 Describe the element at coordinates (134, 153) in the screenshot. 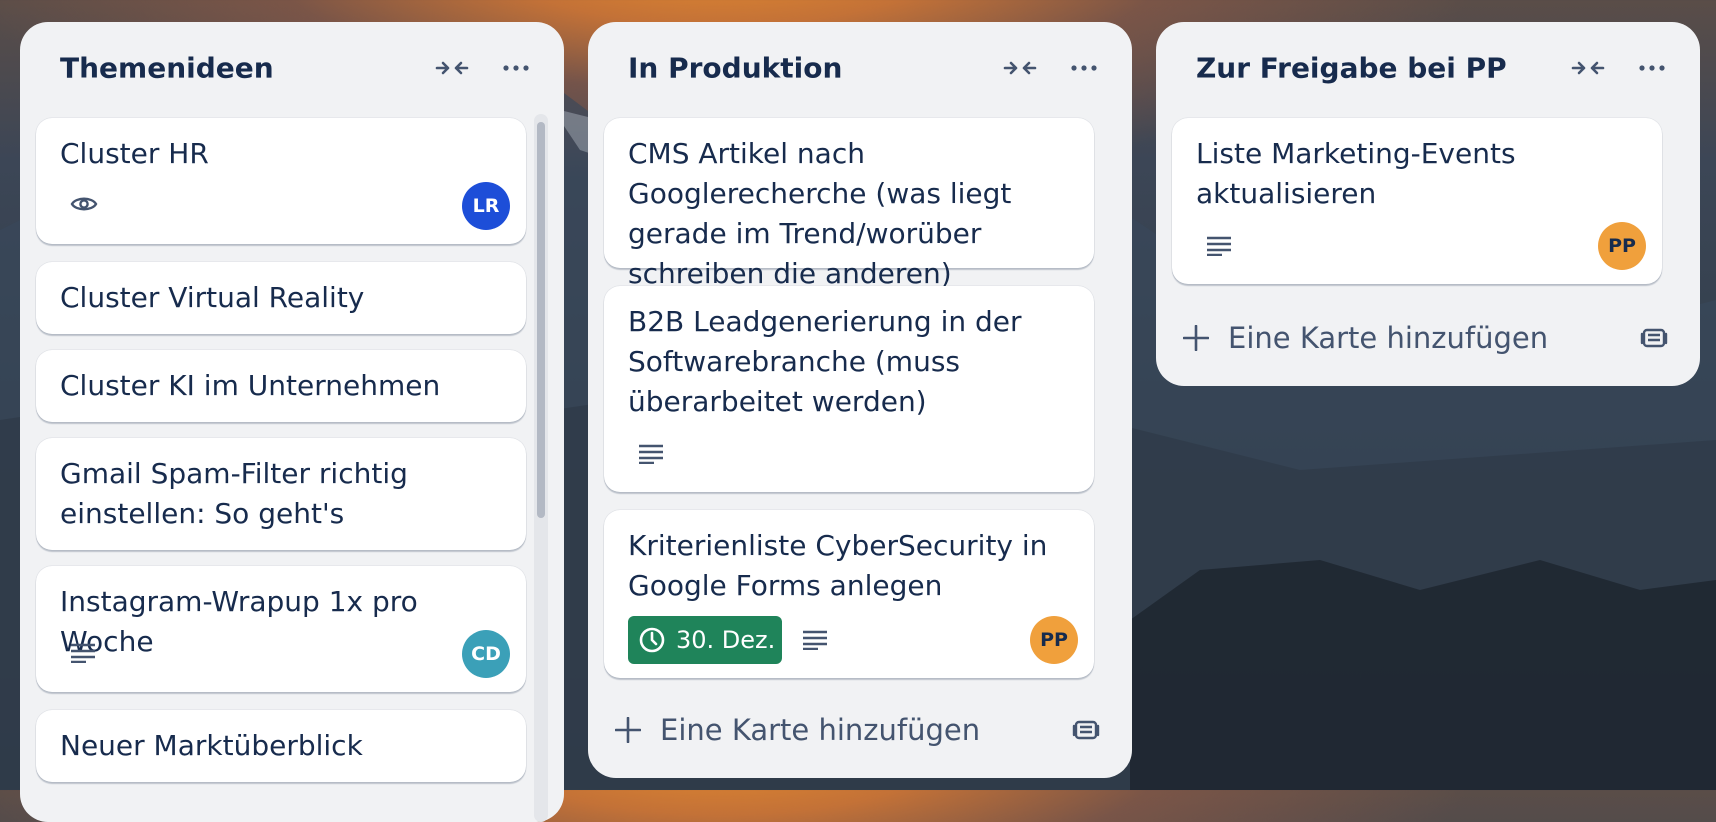

I see `card-title: Cluster HR` at that location.